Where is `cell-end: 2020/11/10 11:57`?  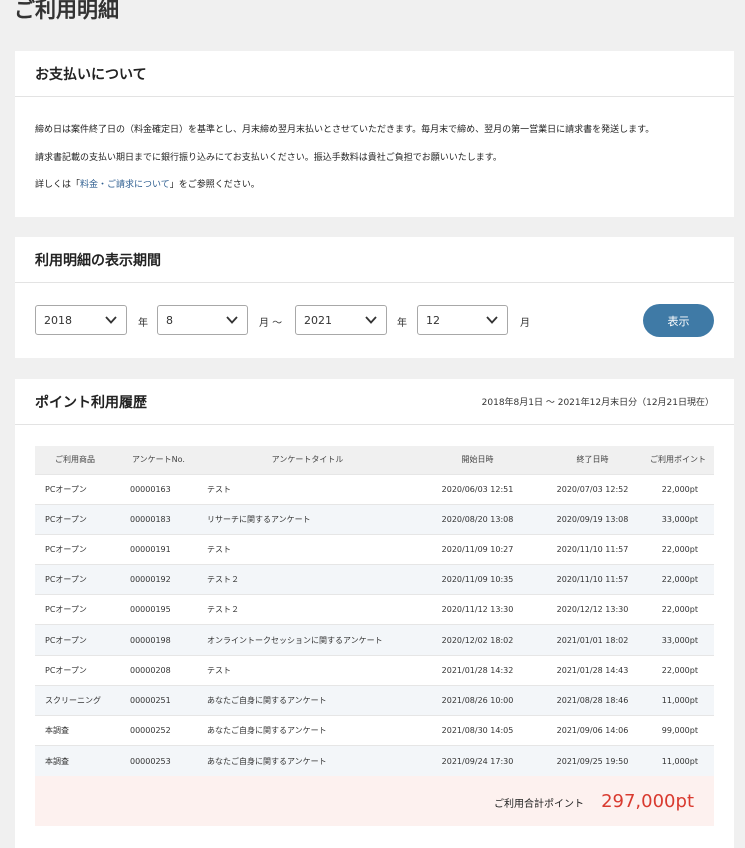 cell-end: 2020/11/10 11:57 is located at coordinates (592, 580).